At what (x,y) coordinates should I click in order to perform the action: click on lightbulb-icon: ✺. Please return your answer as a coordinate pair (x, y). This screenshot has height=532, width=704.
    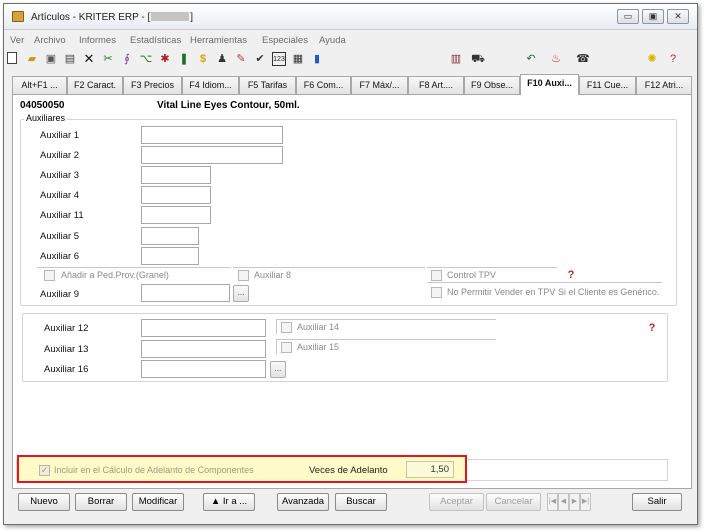
    Looking at the image, I should click on (652, 59).